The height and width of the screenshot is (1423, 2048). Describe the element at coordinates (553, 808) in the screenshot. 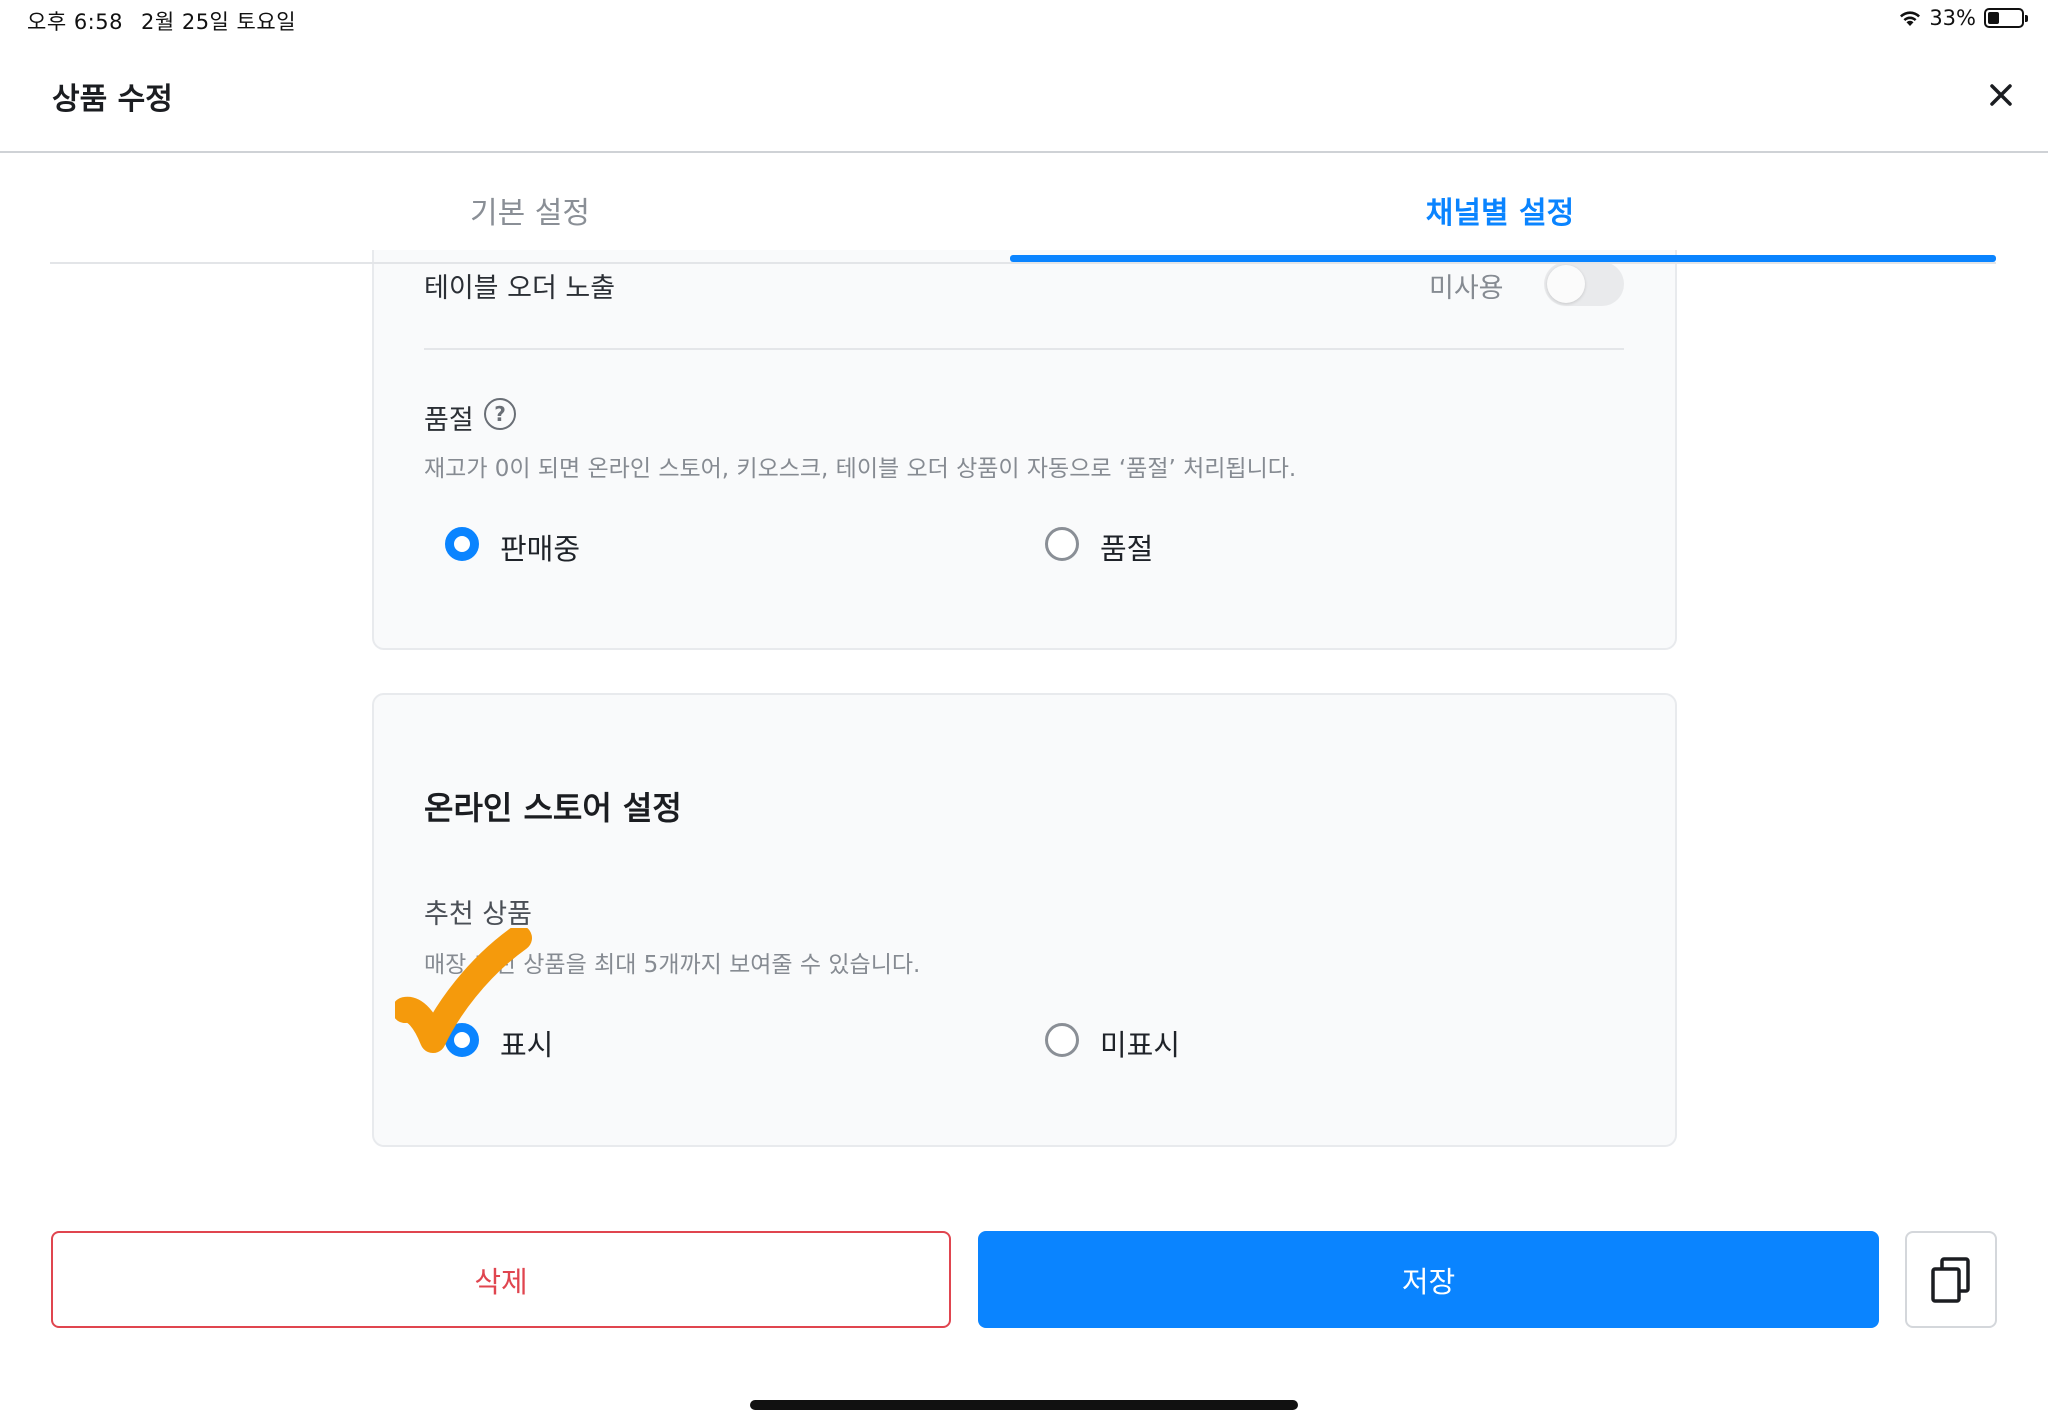

I see `online-store-section-title: 온라인 스토어 설정` at that location.